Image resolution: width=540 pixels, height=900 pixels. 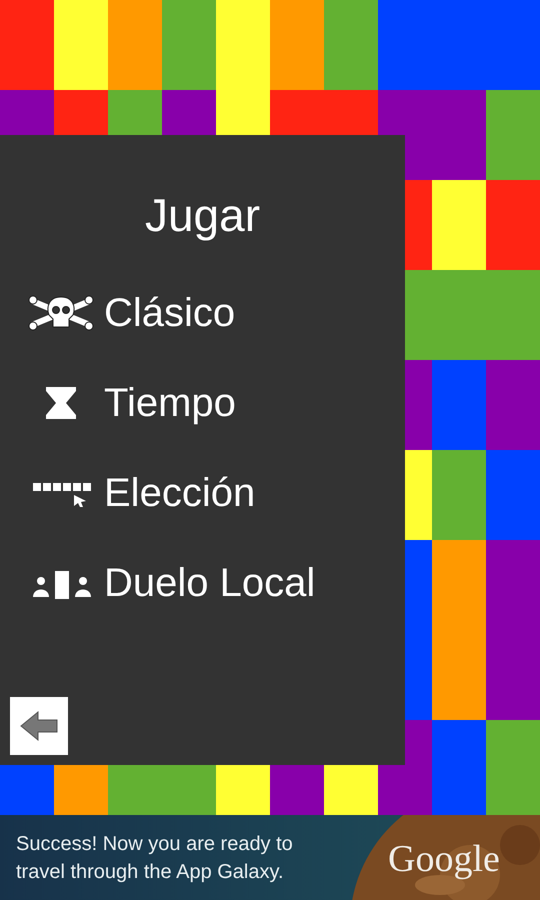 I want to click on menu-item: Elección, so click(x=202, y=493).